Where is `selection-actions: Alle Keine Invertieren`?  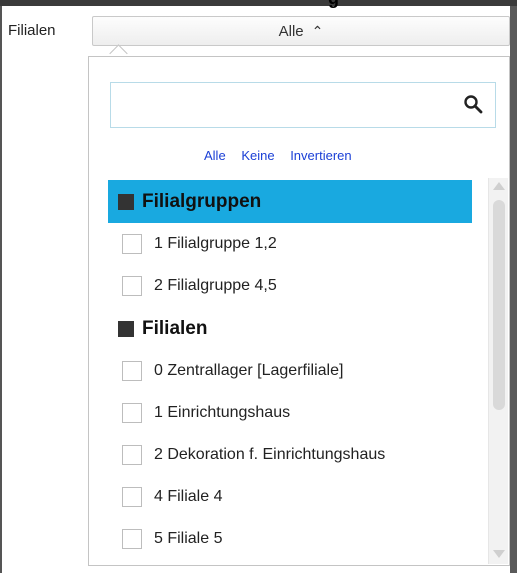 selection-actions: Alle Keine Invertieren is located at coordinates (284, 155).